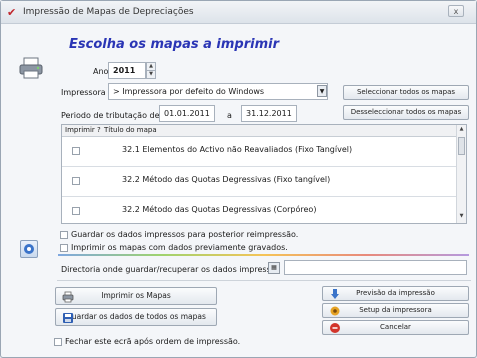  I want to click on page-heading: Escolha os mapas a imprimir, so click(174, 44).